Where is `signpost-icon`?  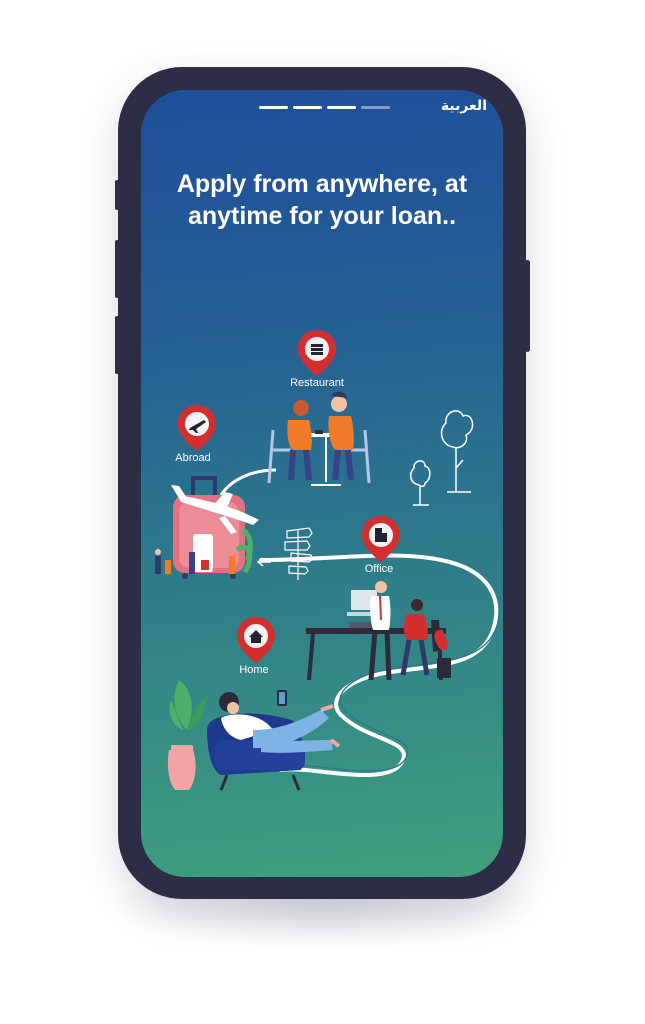 signpost-icon is located at coordinates (299, 553).